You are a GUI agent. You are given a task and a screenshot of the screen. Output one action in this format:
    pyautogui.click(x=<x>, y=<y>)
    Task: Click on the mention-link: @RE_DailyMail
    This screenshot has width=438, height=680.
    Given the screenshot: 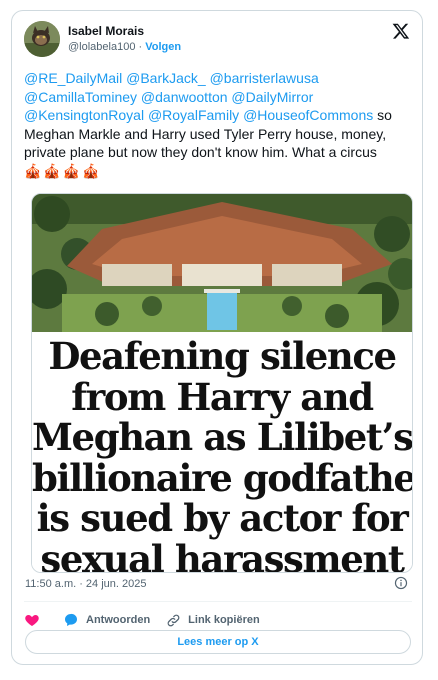 What is the action you would take?
    pyautogui.click(x=73, y=78)
    